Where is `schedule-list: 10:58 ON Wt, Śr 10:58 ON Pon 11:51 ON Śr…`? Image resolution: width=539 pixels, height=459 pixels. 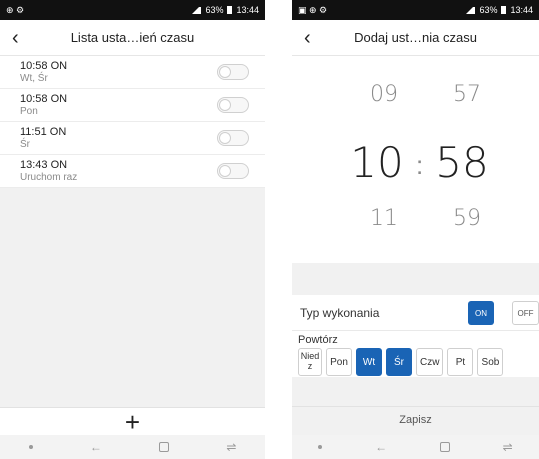
schedule-list: 10:58 ON Wt, Śr 10:58 ON Pon 11:51 ON Śr… is located at coordinates (132, 122).